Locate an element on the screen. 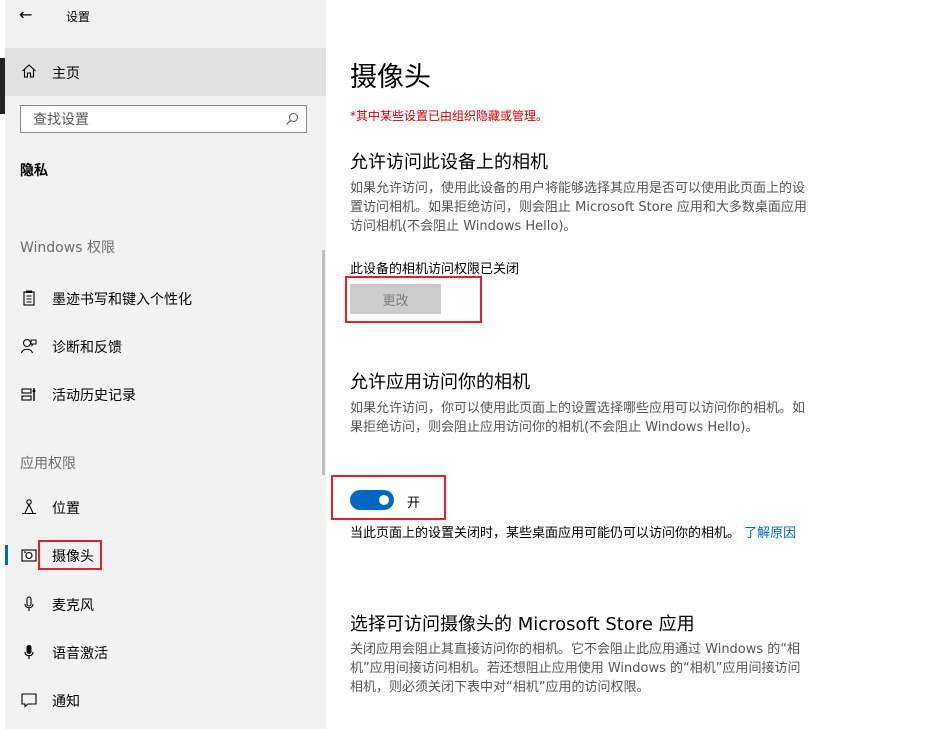 The height and width of the screenshot is (729, 935). sidebar-item-inking-typing: 墨迹书写和键入个性化 is located at coordinates (165, 298).